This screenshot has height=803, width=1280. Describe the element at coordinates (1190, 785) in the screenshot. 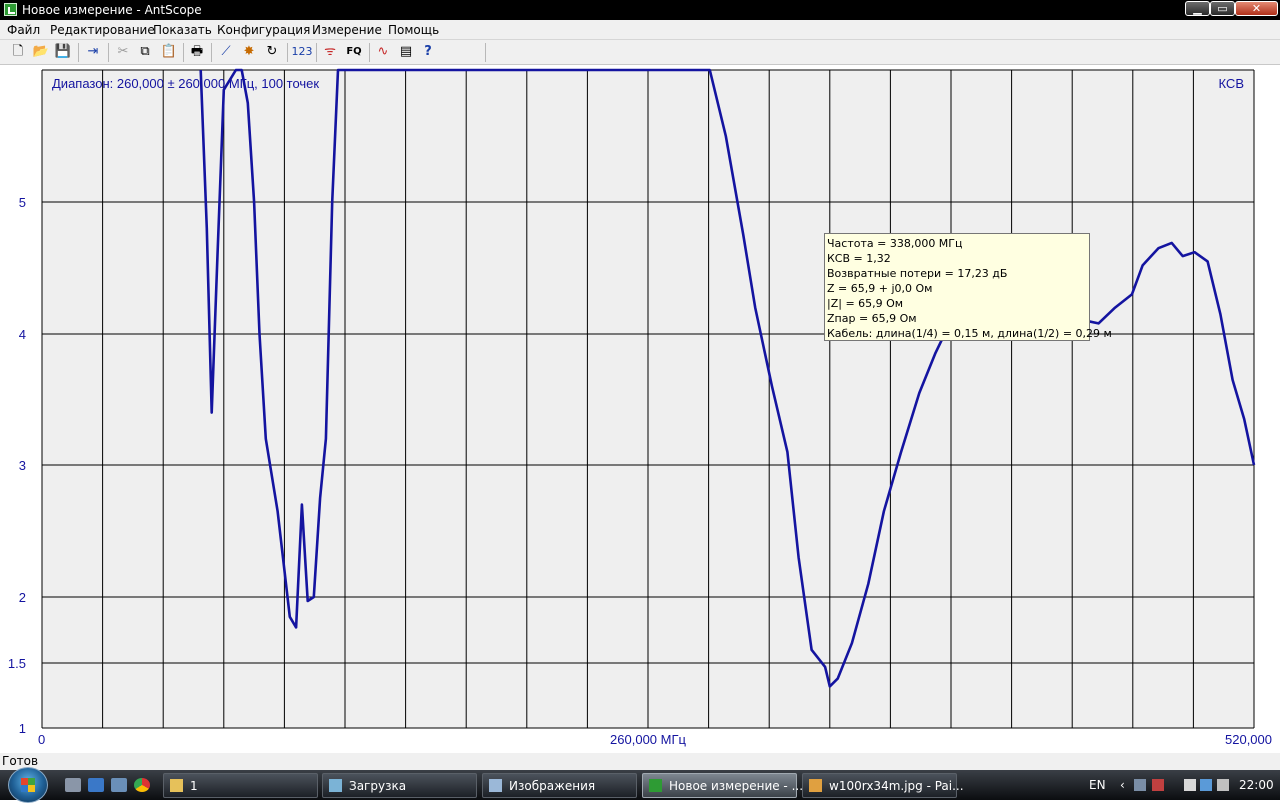

I see `safely-remove-icon` at that location.